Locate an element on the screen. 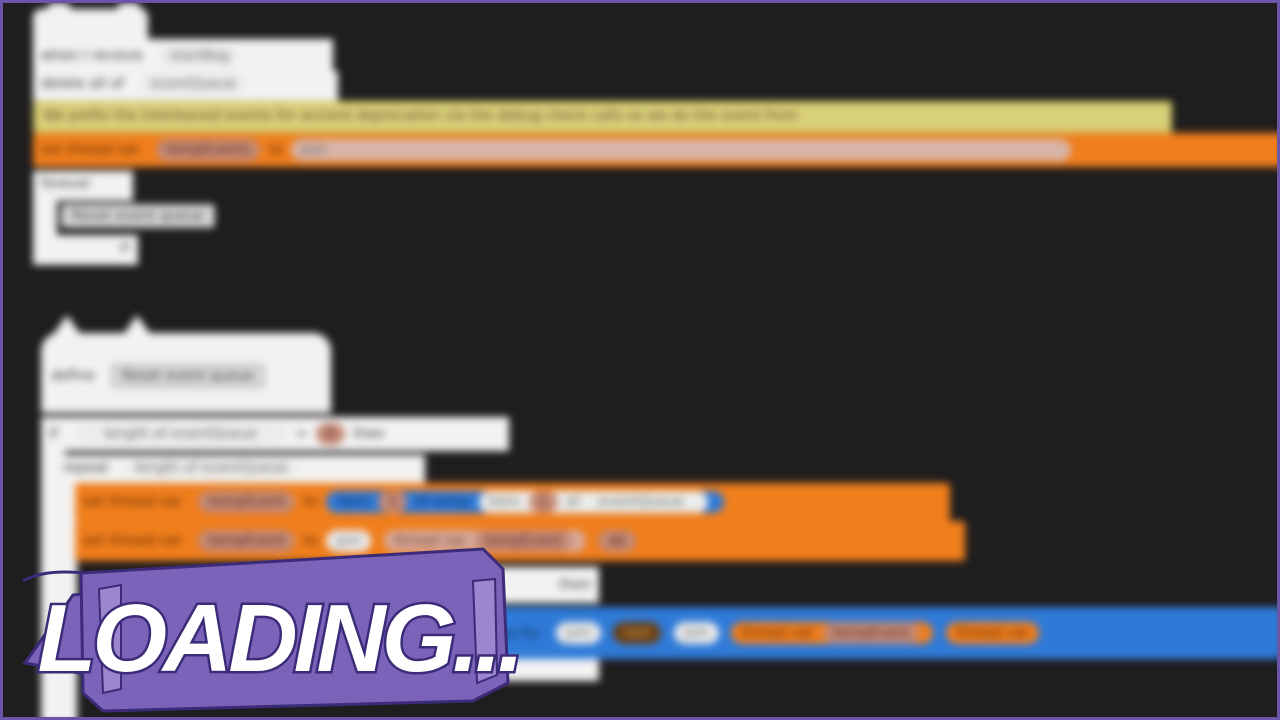 This screenshot has height=720, width=1280. join-arg: ab is located at coordinates (617, 541).